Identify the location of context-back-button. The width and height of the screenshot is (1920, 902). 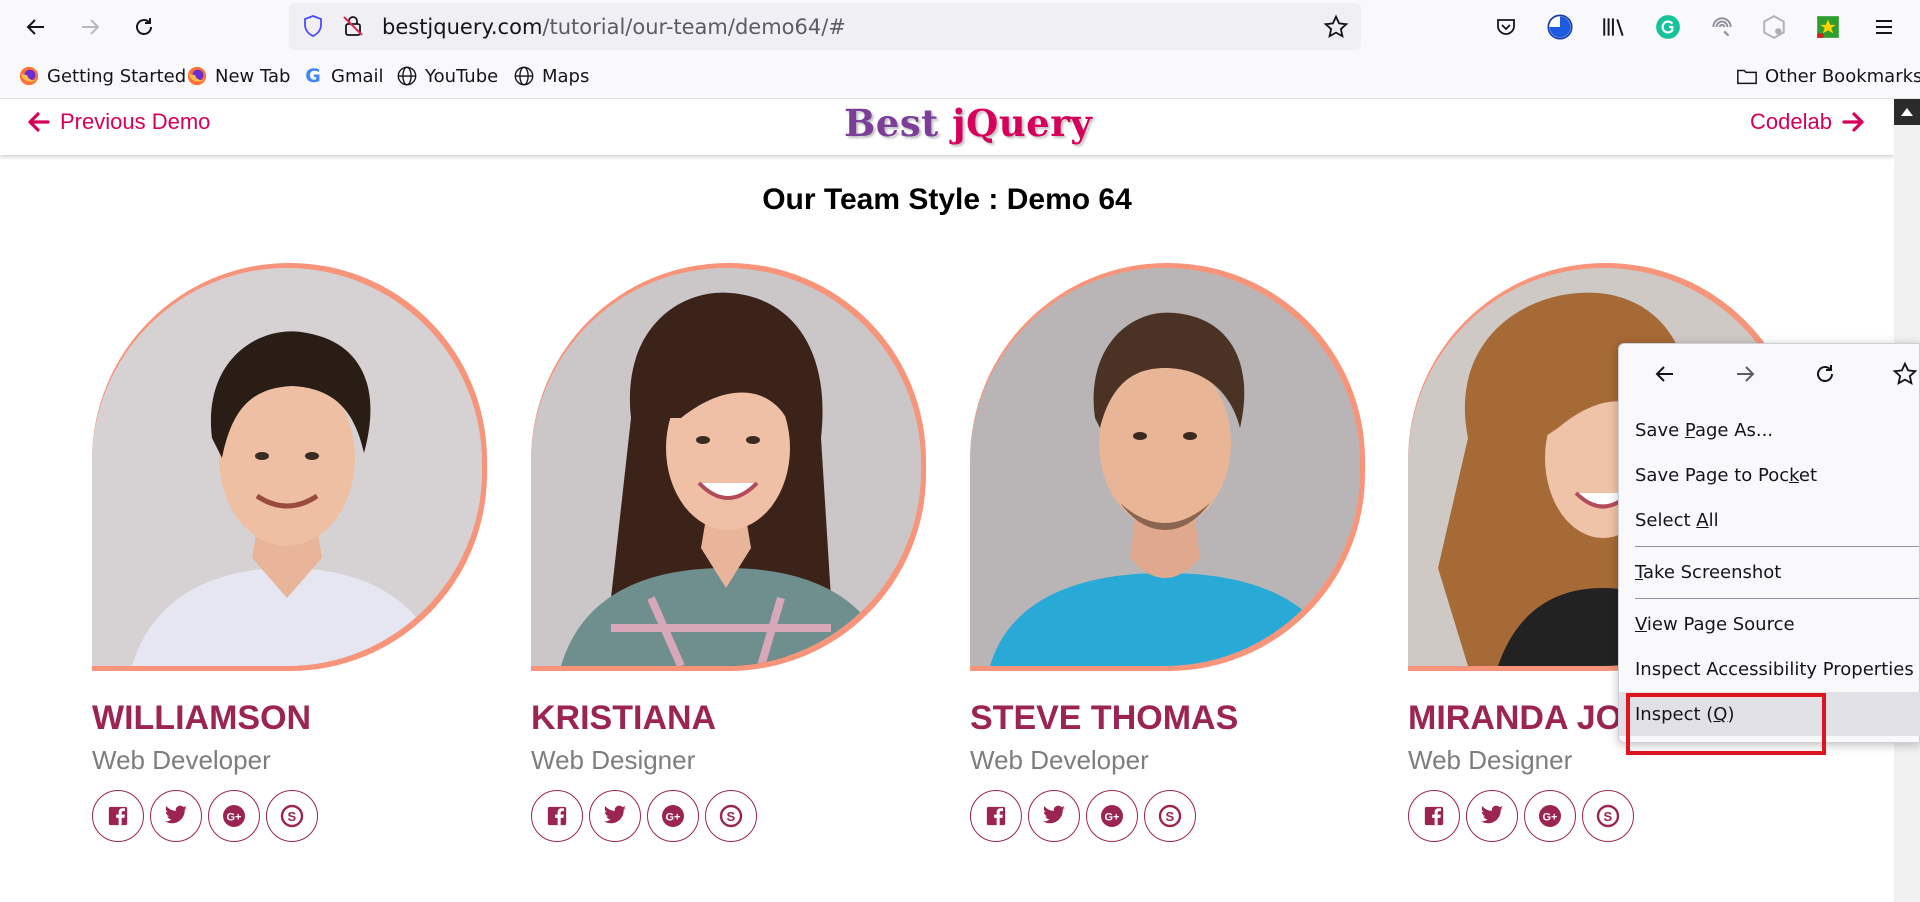
(1665, 374).